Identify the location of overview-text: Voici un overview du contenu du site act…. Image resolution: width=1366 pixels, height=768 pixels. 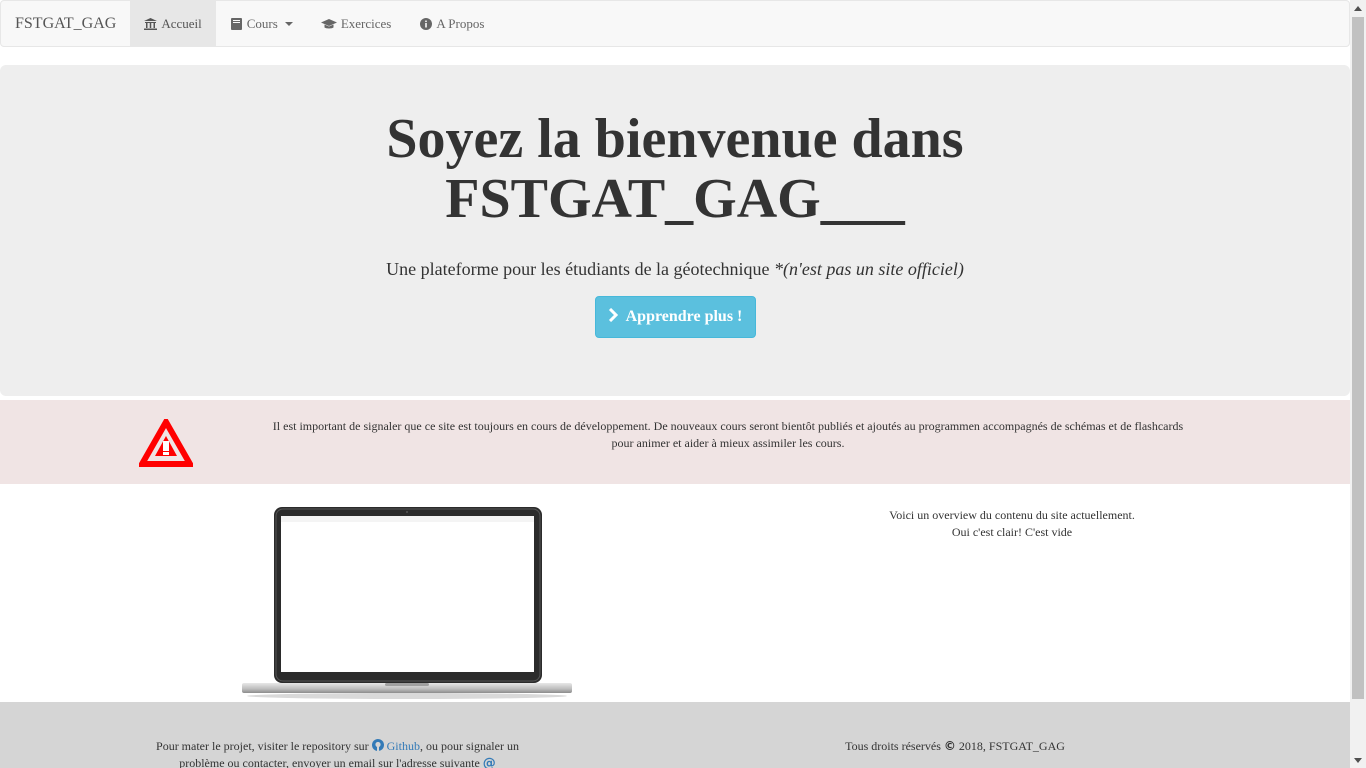
(1012, 524).